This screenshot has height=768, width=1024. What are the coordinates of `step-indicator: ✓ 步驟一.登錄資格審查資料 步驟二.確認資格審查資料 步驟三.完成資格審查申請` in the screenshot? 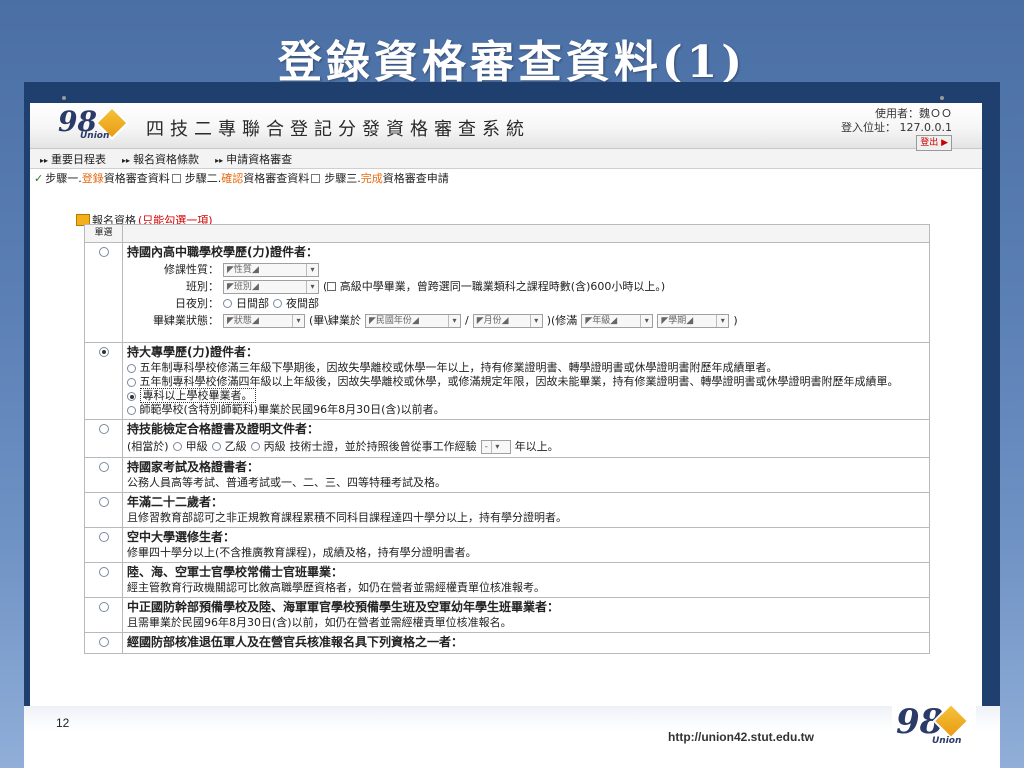 It's located at (506, 178).